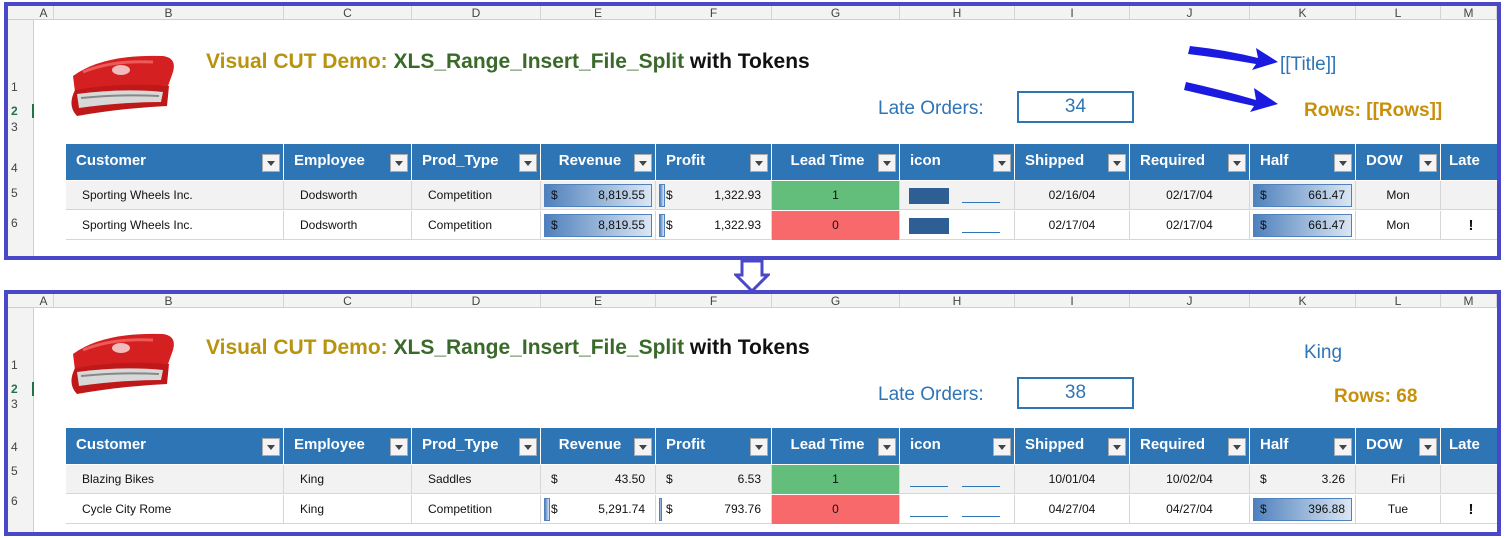  I want to click on header-half: Half, so click(1303, 162).